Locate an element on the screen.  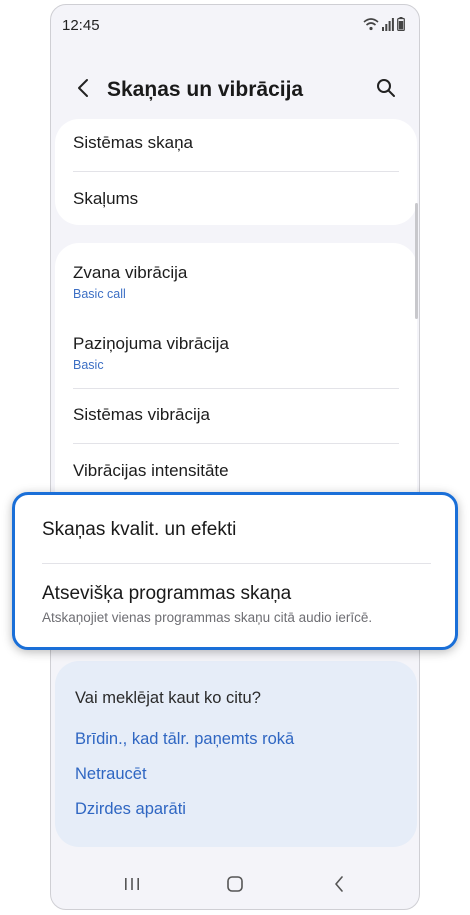
search-icon is located at coordinates (386, 90).